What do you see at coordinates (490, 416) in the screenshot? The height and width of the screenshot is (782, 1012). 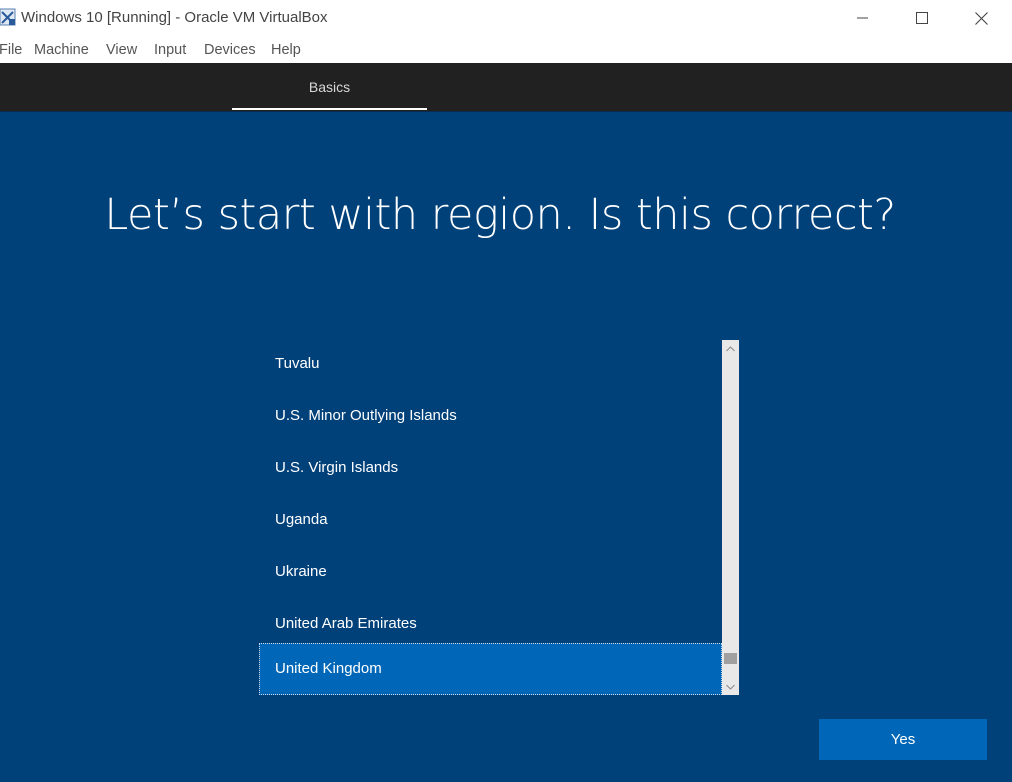 I see `list-item-us-minor-outlying-islands: U.S. Minor Outlying Islands` at bounding box center [490, 416].